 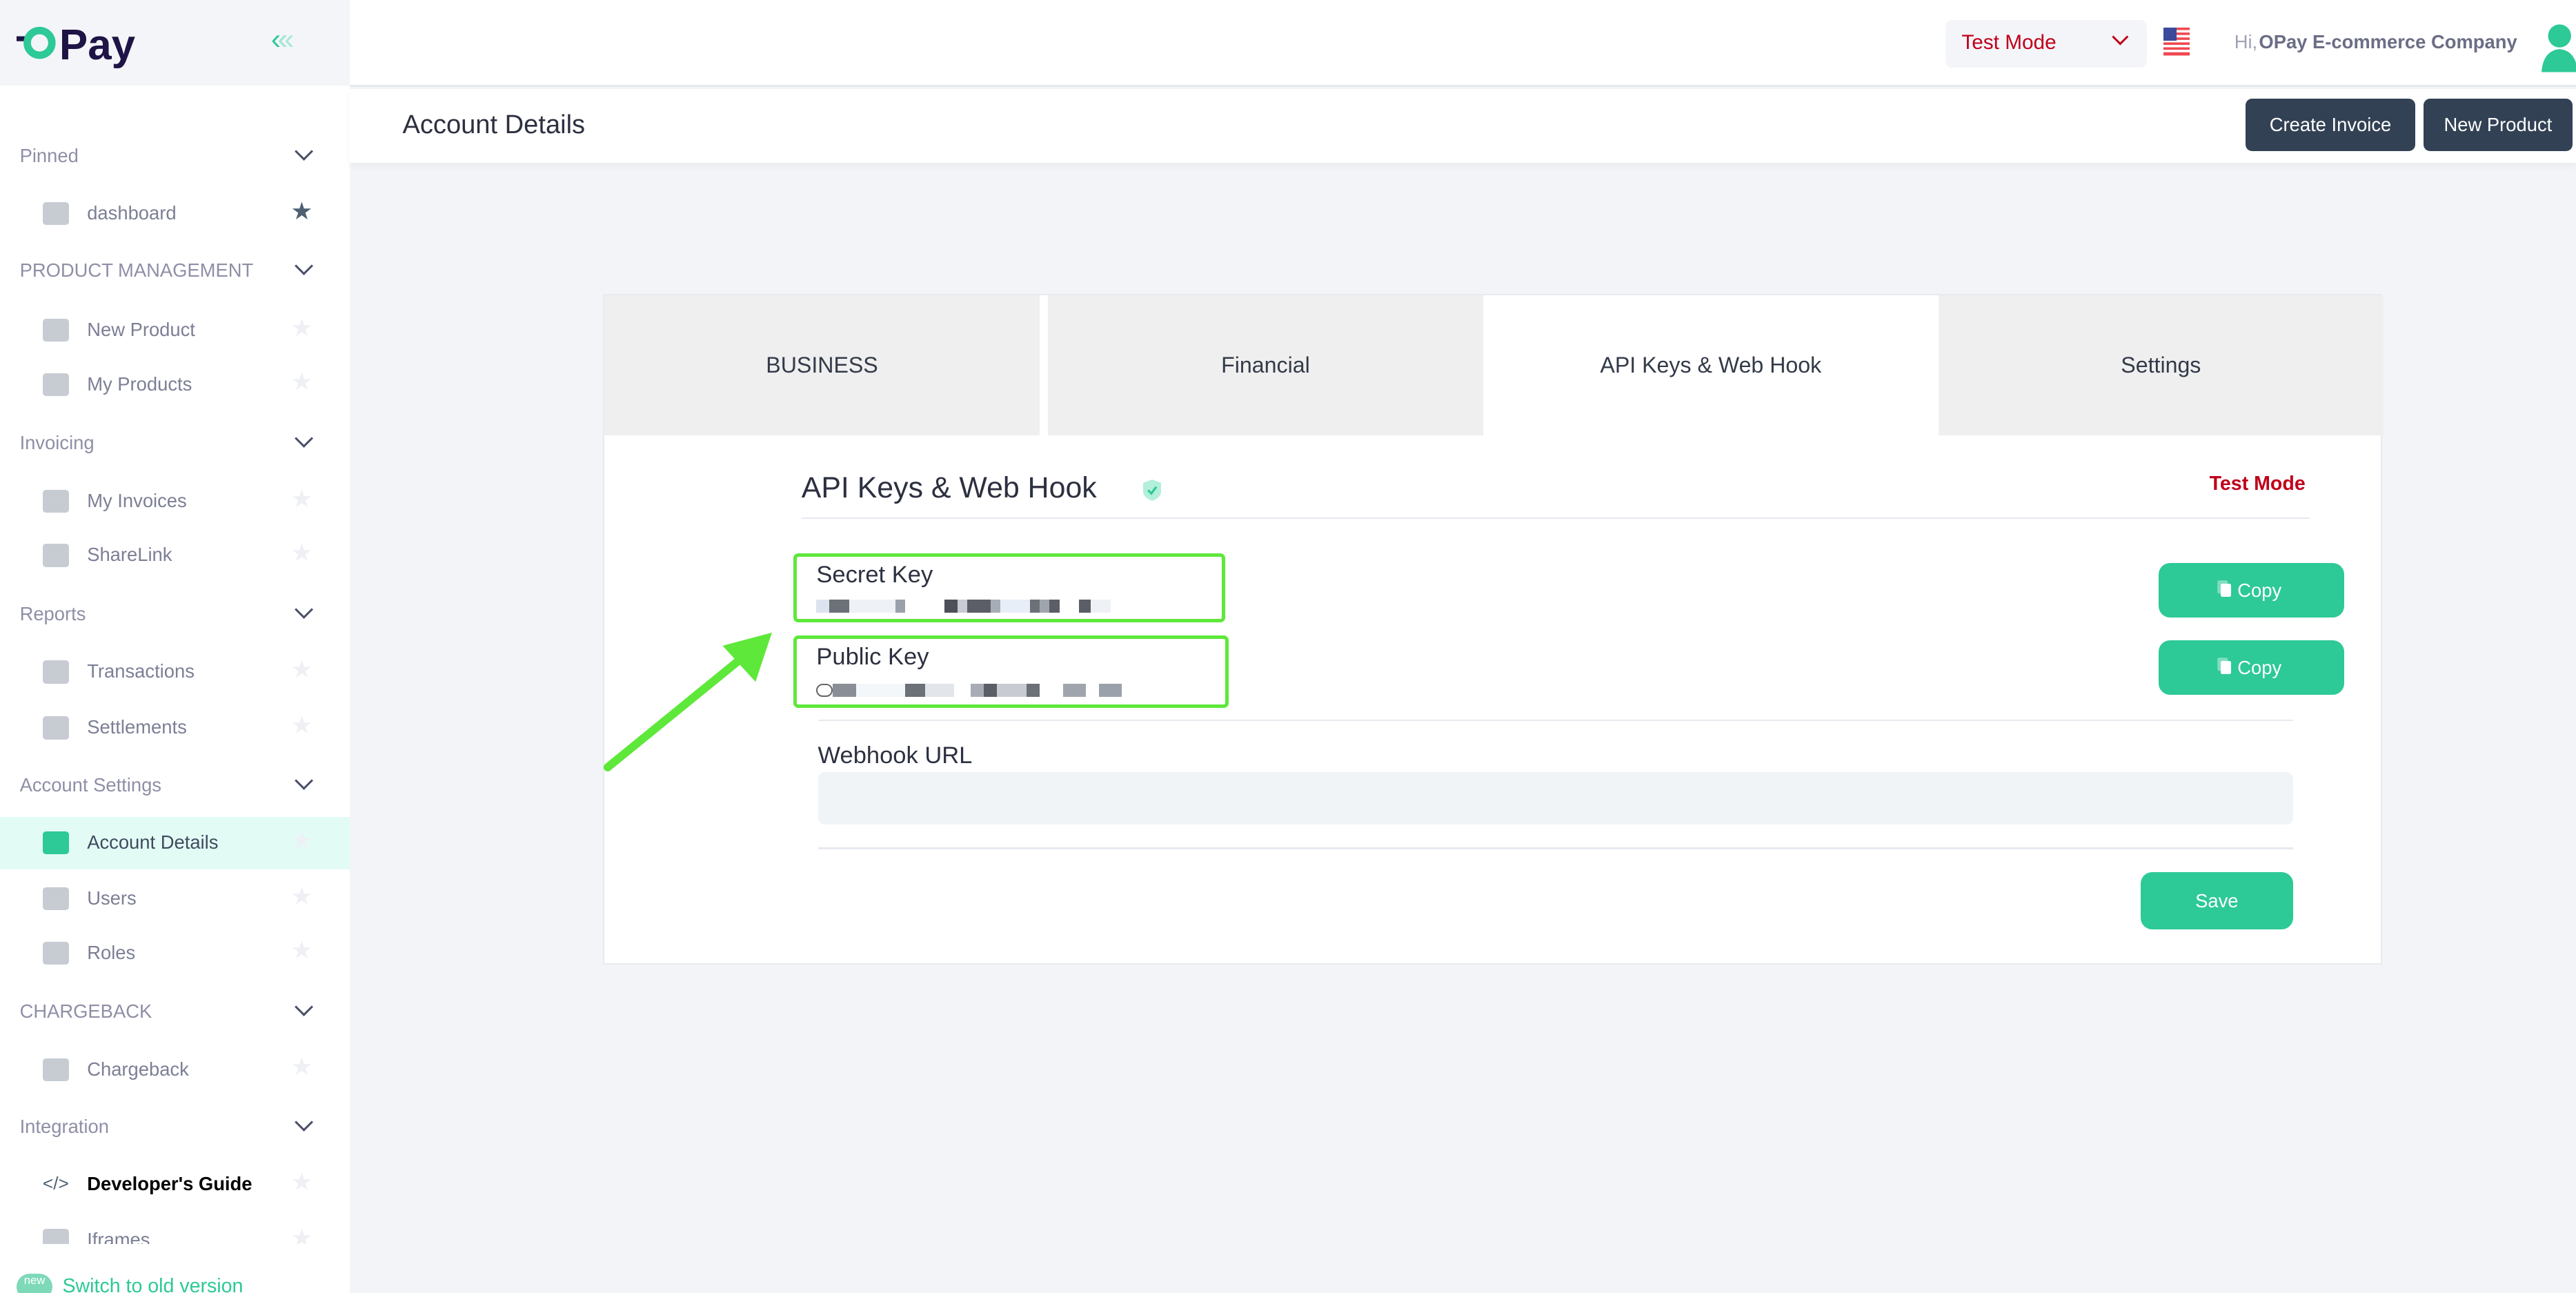 I want to click on page-title: Account Details, so click(x=494, y=124).